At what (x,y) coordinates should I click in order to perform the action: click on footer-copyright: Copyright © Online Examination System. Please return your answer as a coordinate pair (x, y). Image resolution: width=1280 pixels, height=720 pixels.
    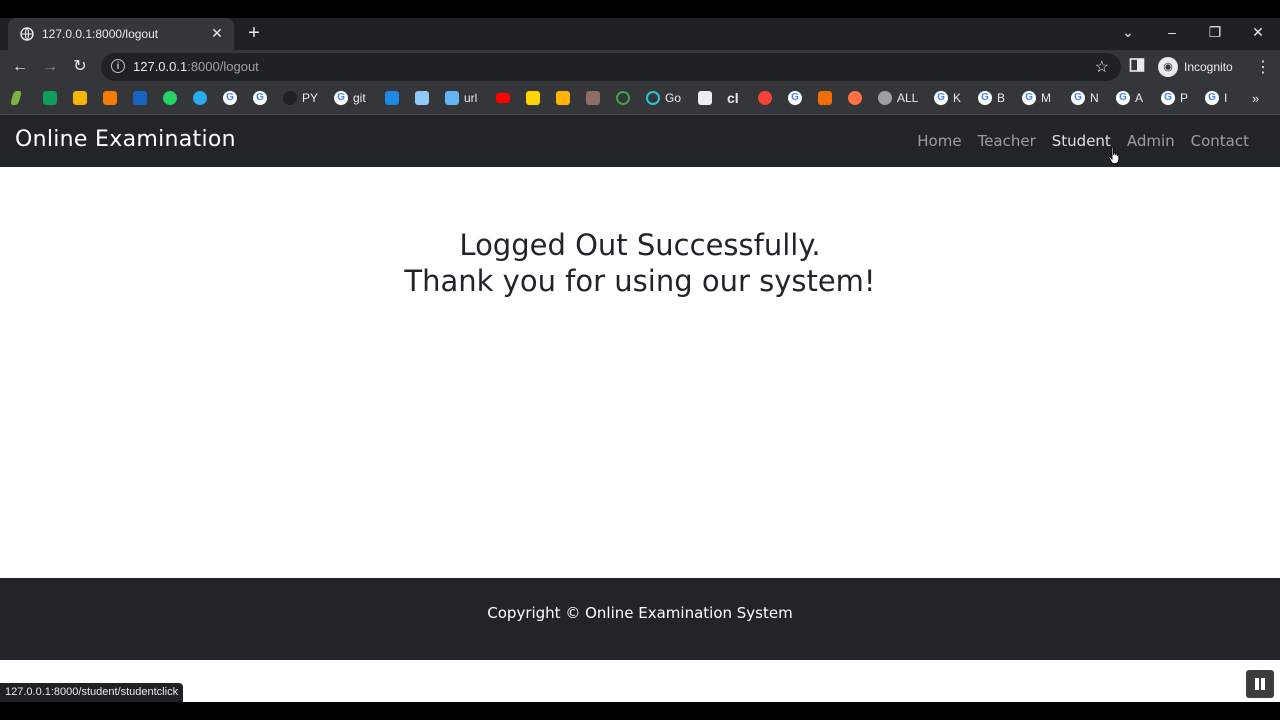
    Looking at the image, I should click on (640, 613).